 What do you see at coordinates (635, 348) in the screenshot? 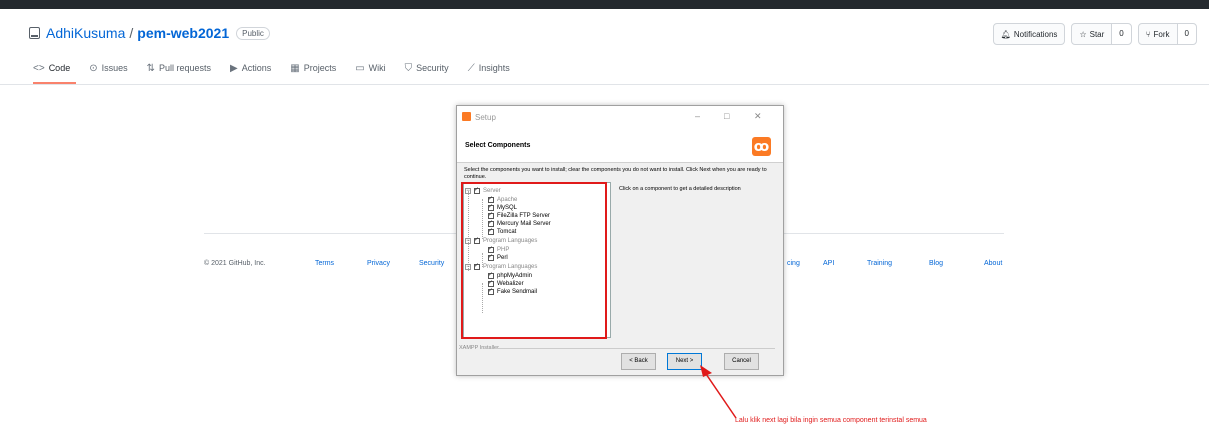
I see `installer-divider` at bounding box center [635, 348].